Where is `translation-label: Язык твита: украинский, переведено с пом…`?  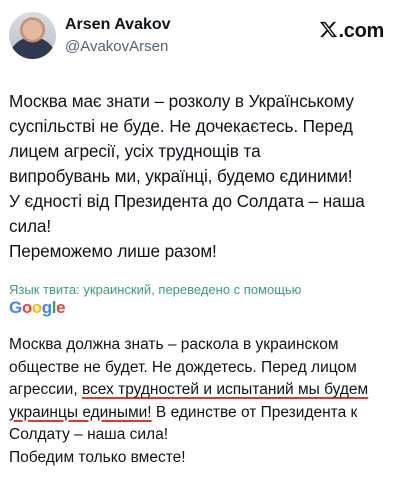
translation-label: Язык твита: украинский, переведено с пом… is located at coordinates (155, 289).